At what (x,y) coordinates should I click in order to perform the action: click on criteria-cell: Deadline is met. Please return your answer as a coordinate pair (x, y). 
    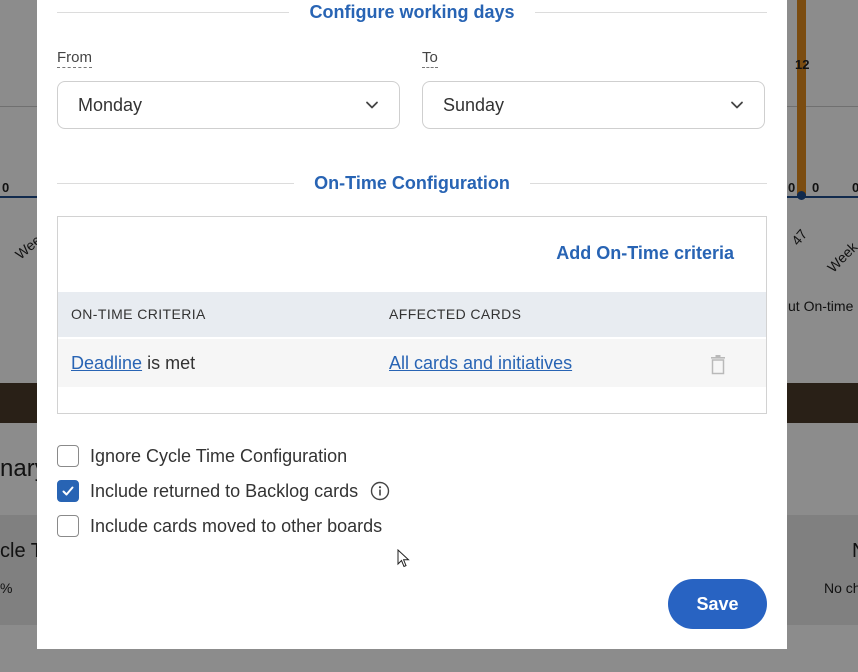
    Looking at the image, I should click on (133, 363).